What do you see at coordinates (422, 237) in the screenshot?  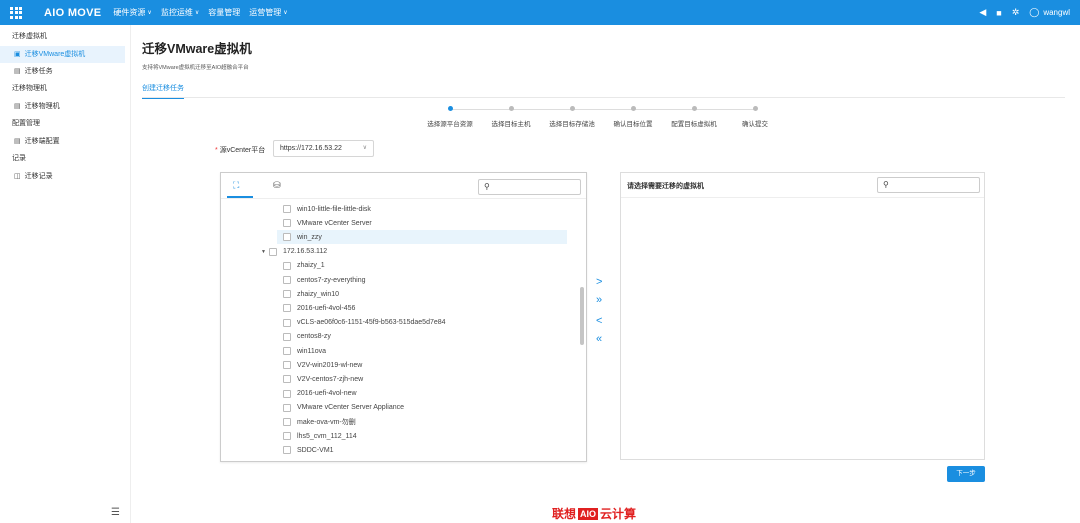 I see `tree-vm-node: win_zzy` at bounding box center [422, 237].